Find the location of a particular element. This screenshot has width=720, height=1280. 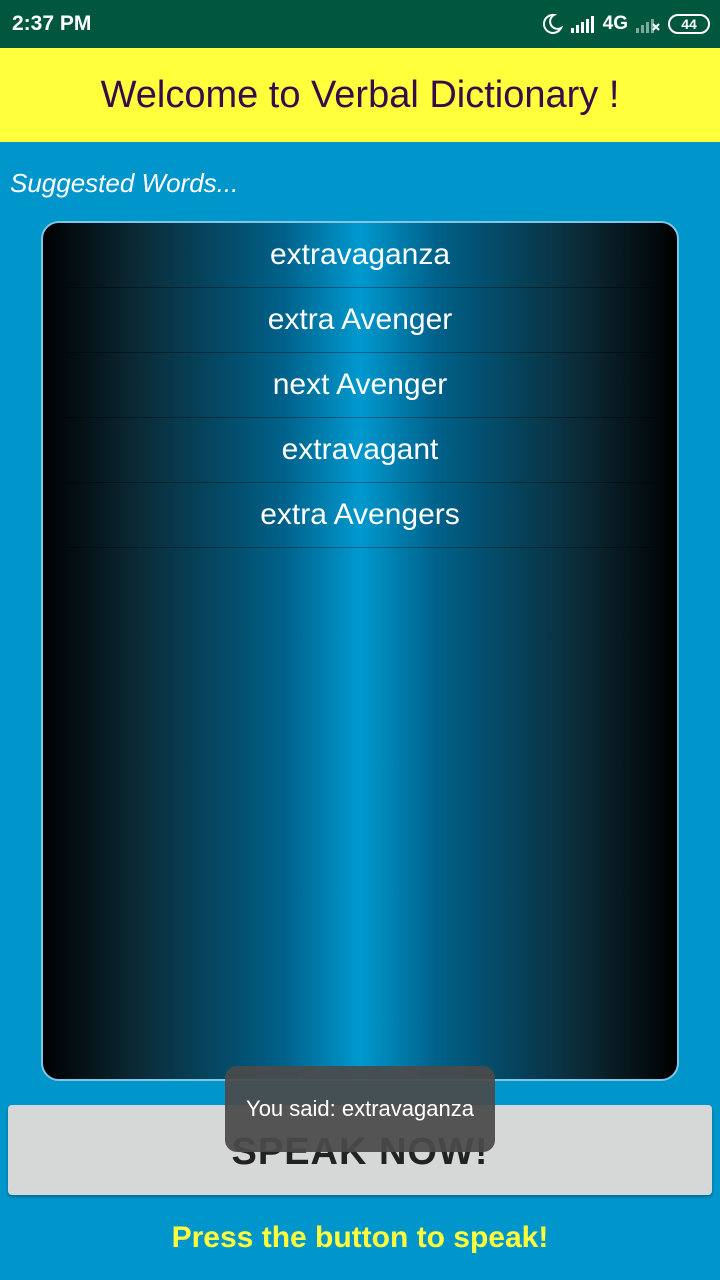

network-type: 4G is located at coordinates (615, 23).